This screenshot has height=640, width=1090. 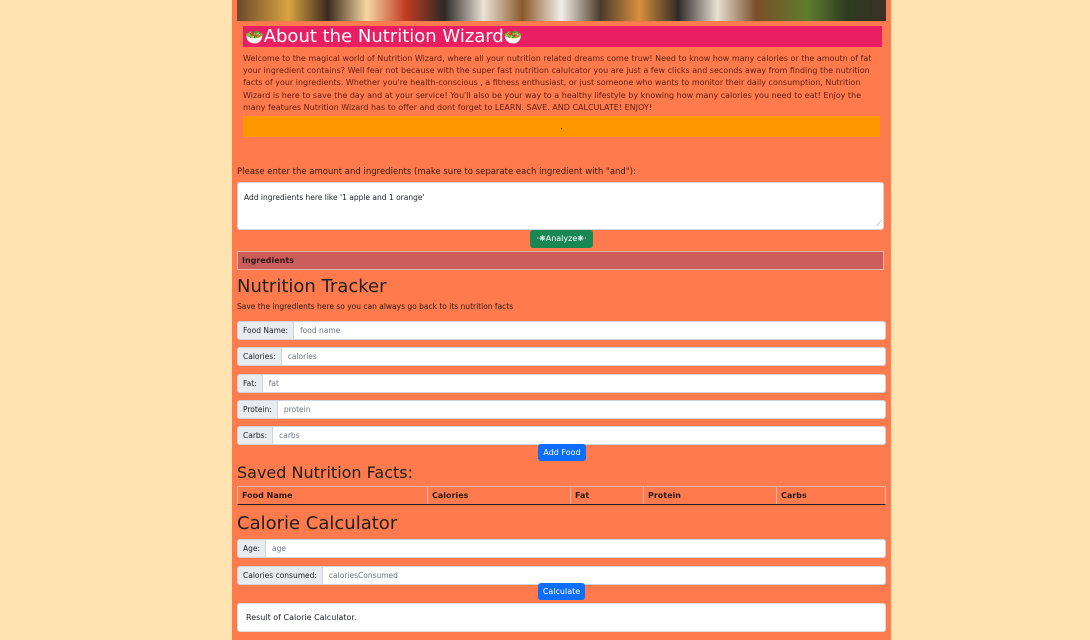 I want to click on calories-consumed-input: caloriesConsumed, so click(x=604, y=575).